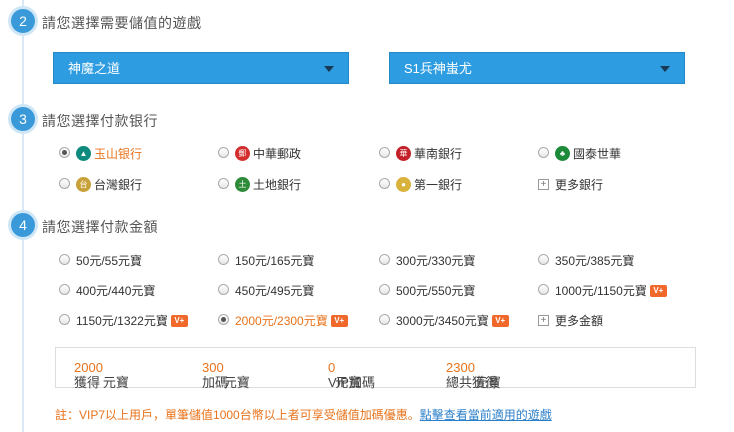 The height and width of the screenshot is (432, 734). What do you see at coordinates (116, 291) in the screenshot?
I see `amount-label: 400元/440元寶` at bounding box center [116, 291].